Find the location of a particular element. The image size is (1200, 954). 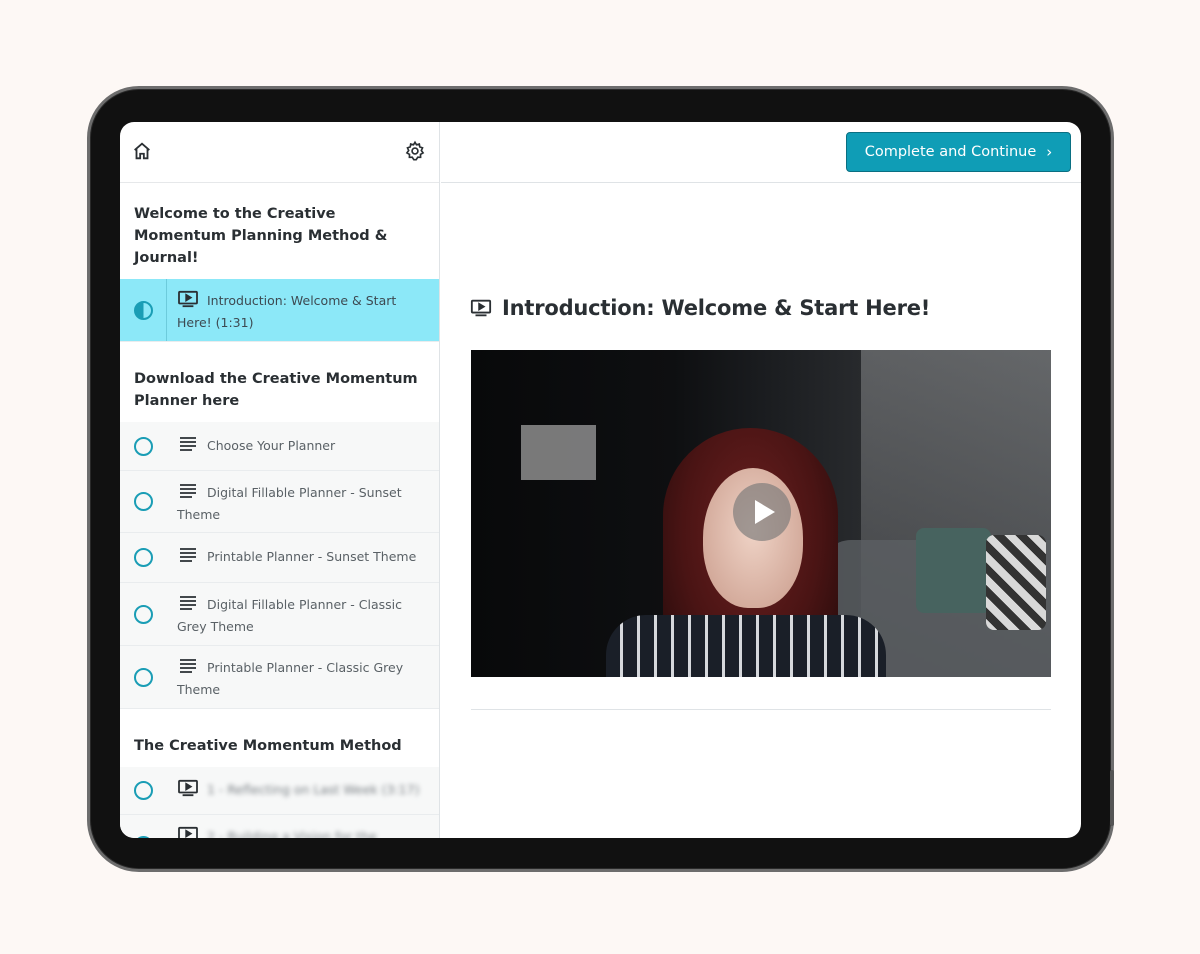

lecture-heading: Introduction: Welcome & Start Here! is located at coordinates (700, 308).